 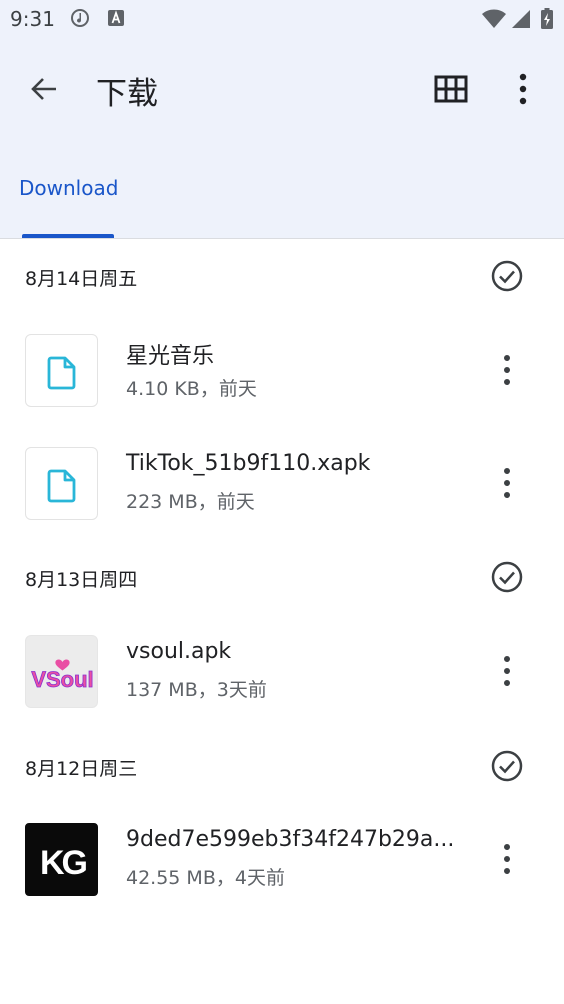 I want to click on vsoul-logo: VSoul, so click(x=61, y=671).